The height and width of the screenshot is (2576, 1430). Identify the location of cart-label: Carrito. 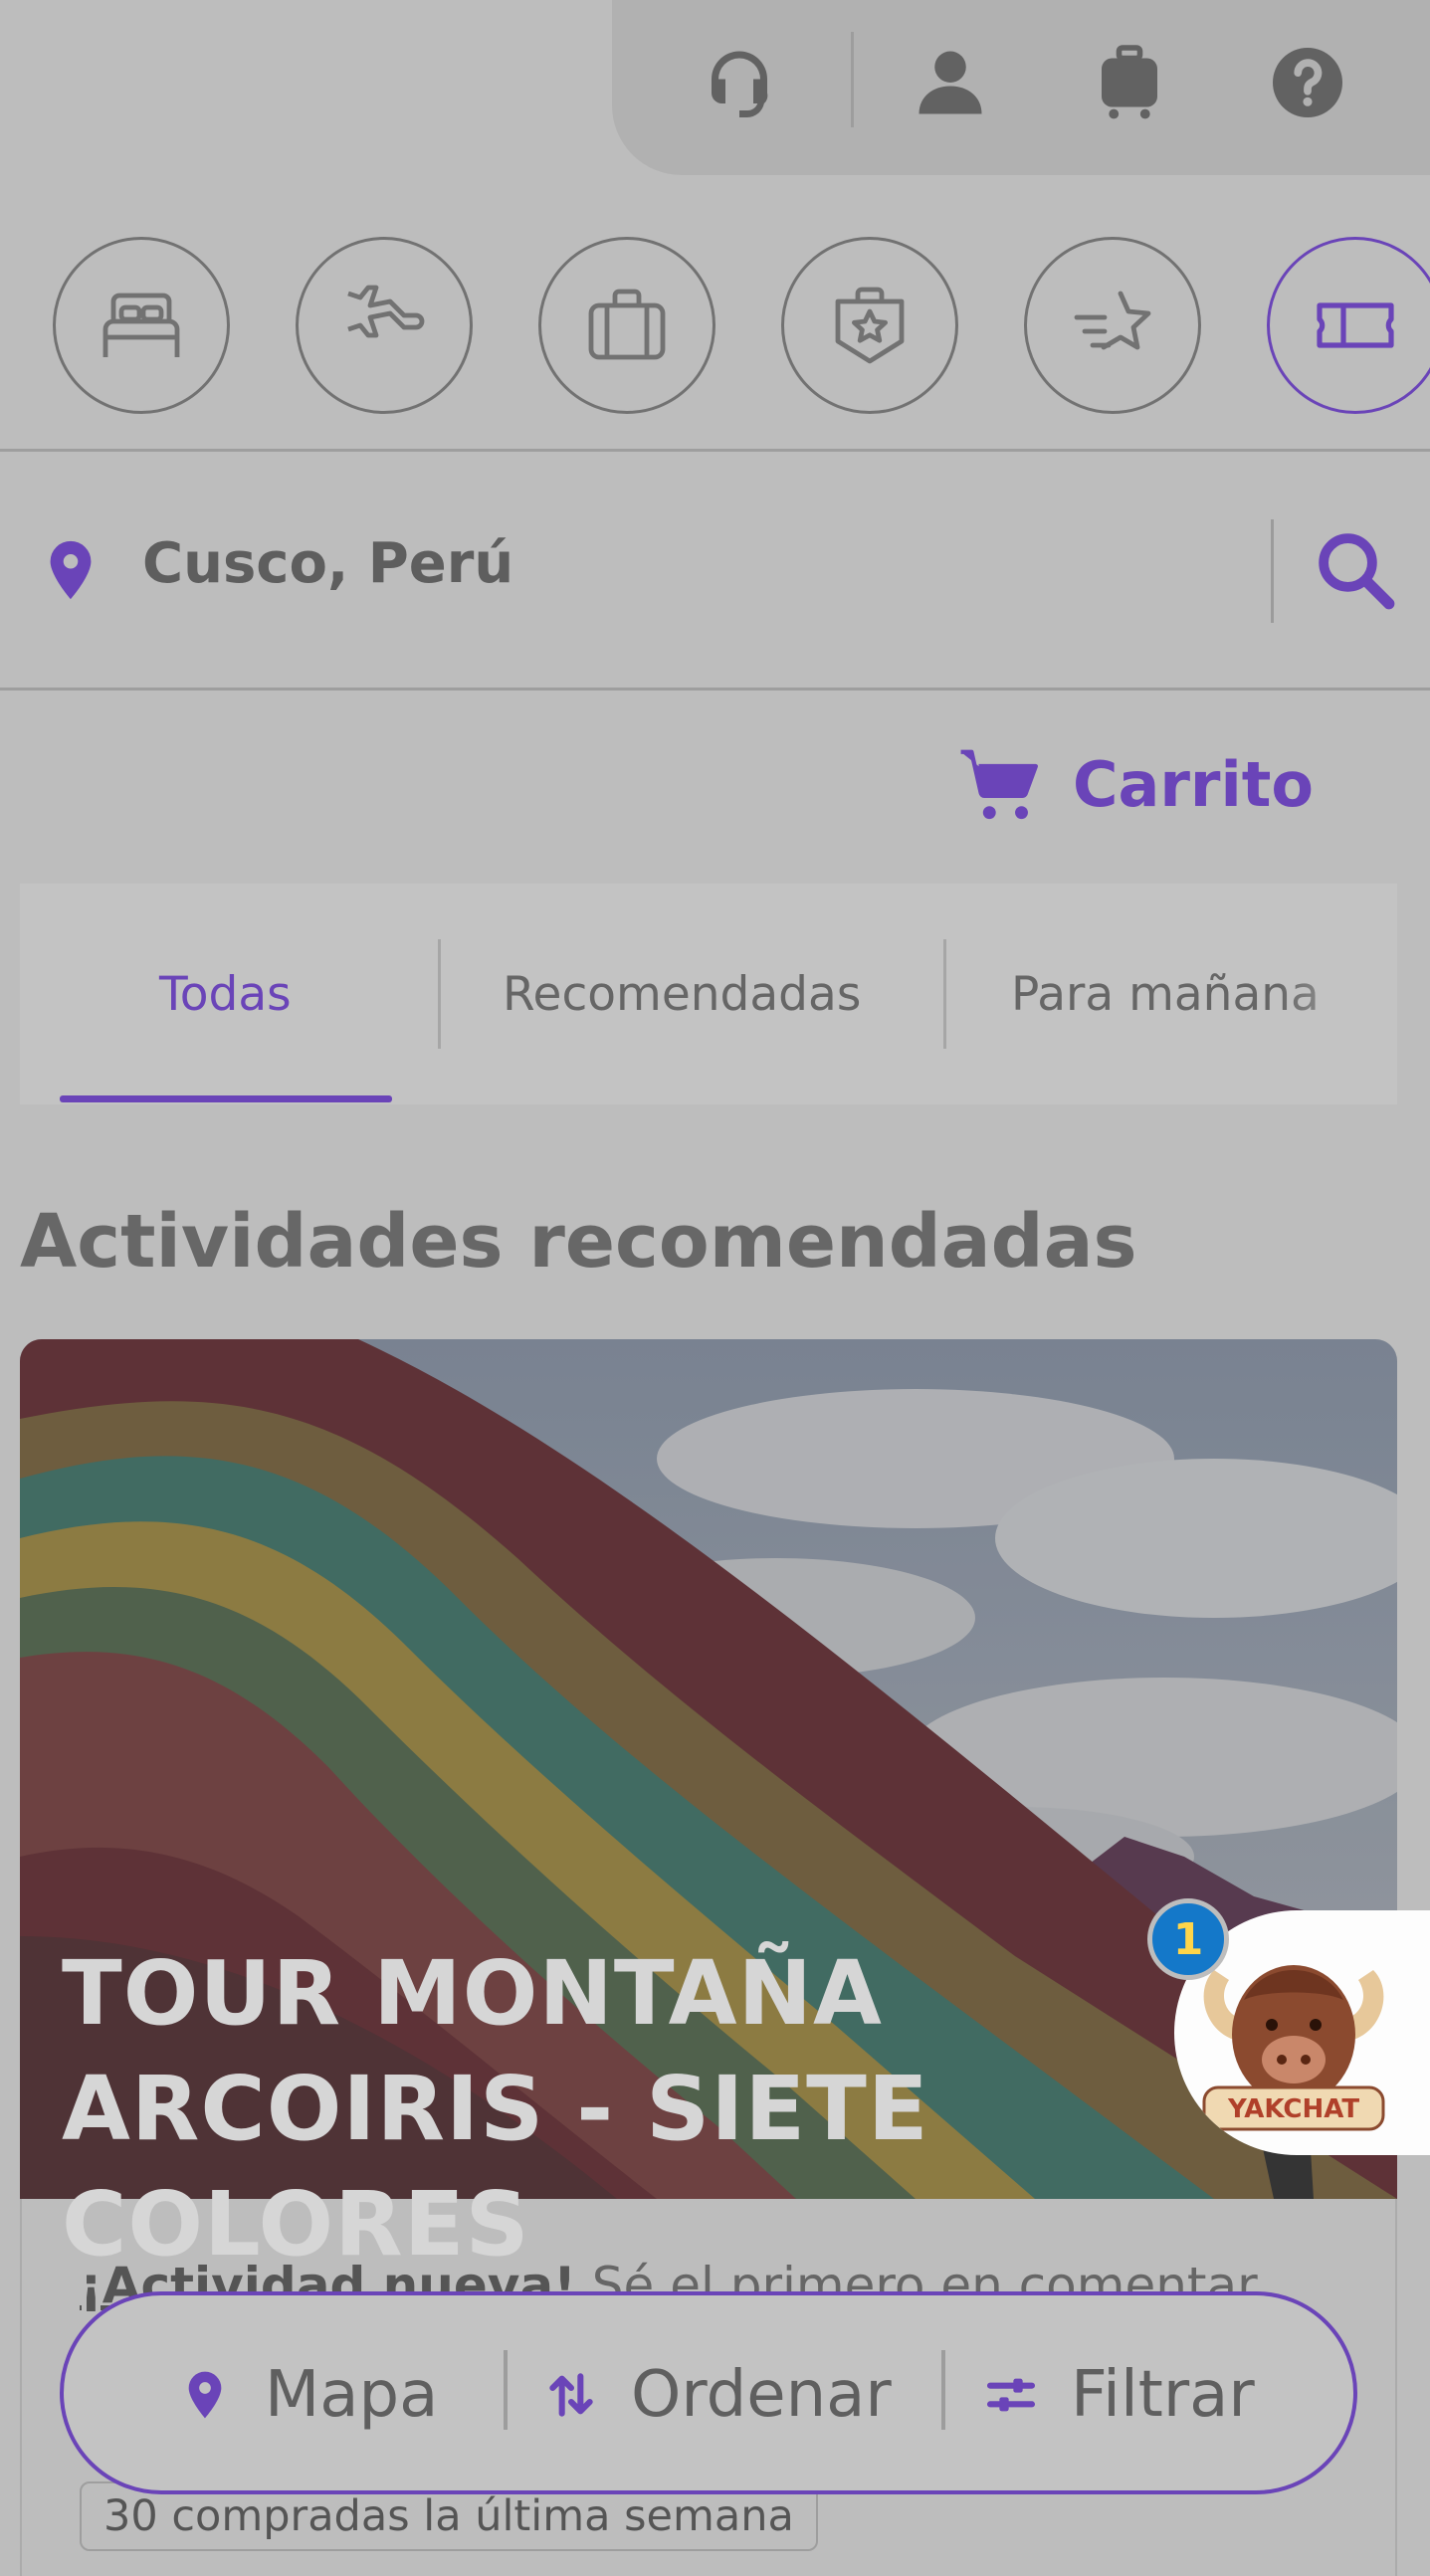
(1193, 784).